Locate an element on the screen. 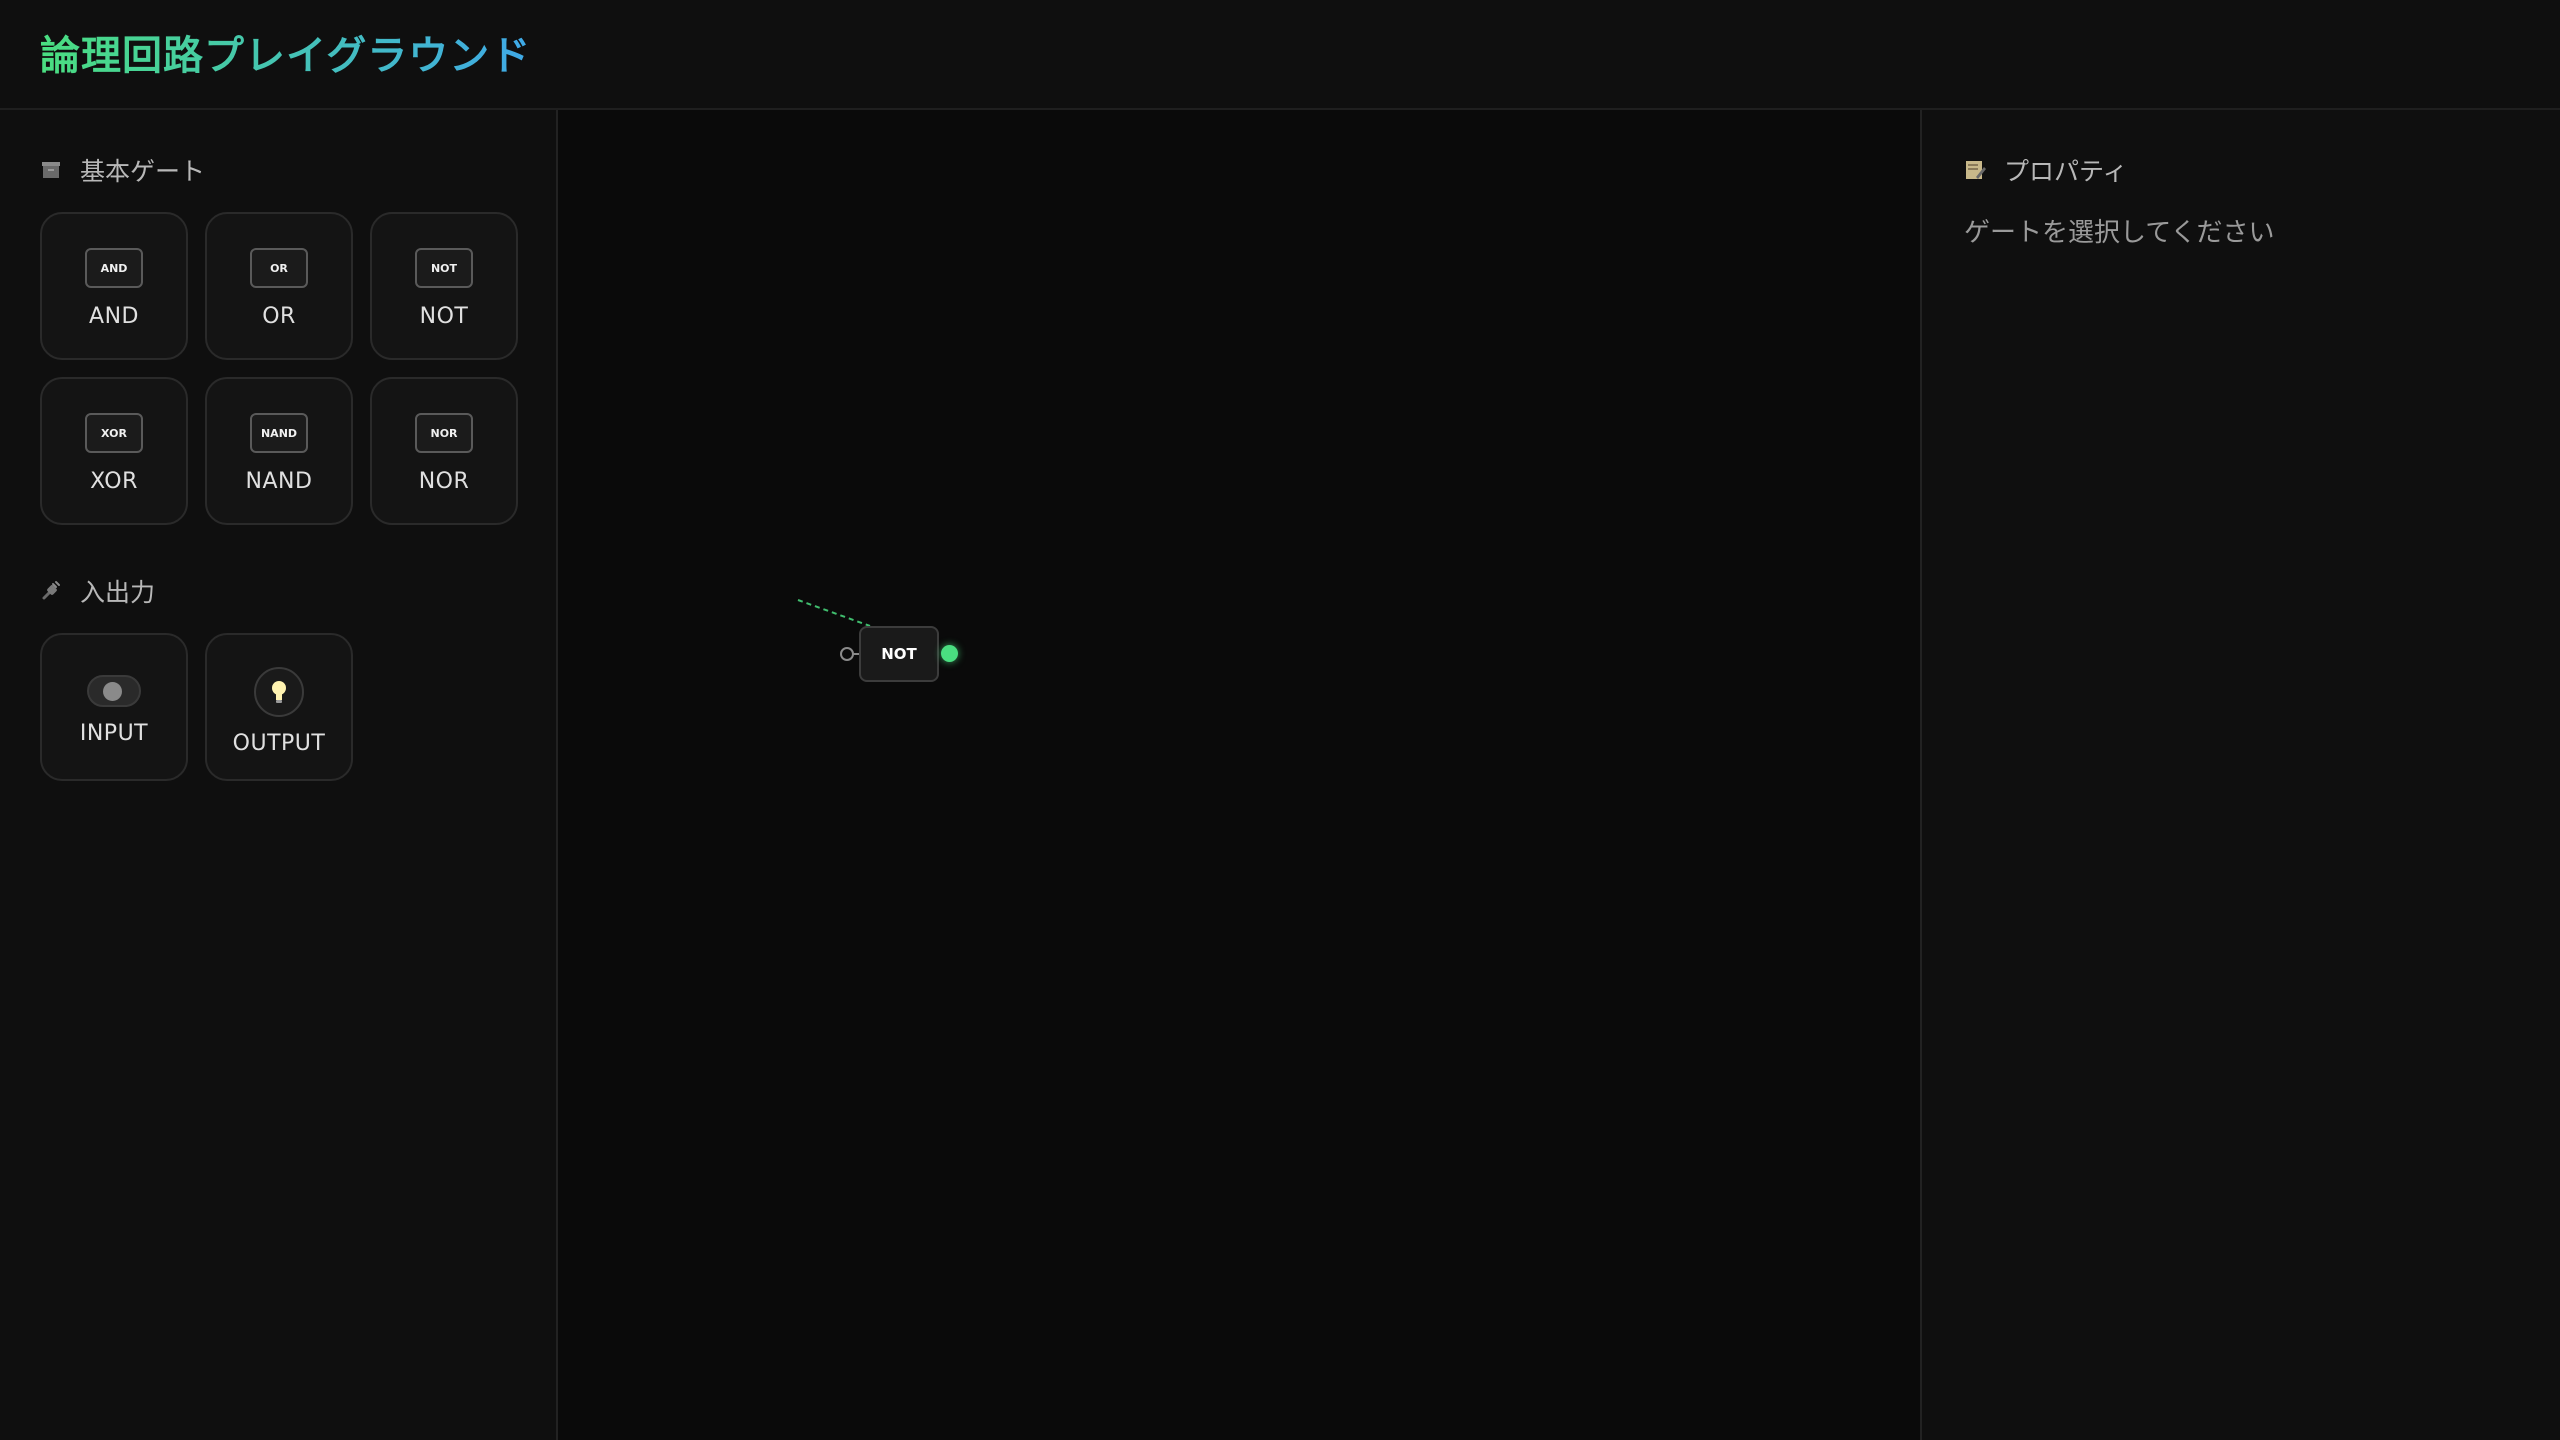  basic-gates-section-title: 基本ゲート is located at coordinates (143, 171).